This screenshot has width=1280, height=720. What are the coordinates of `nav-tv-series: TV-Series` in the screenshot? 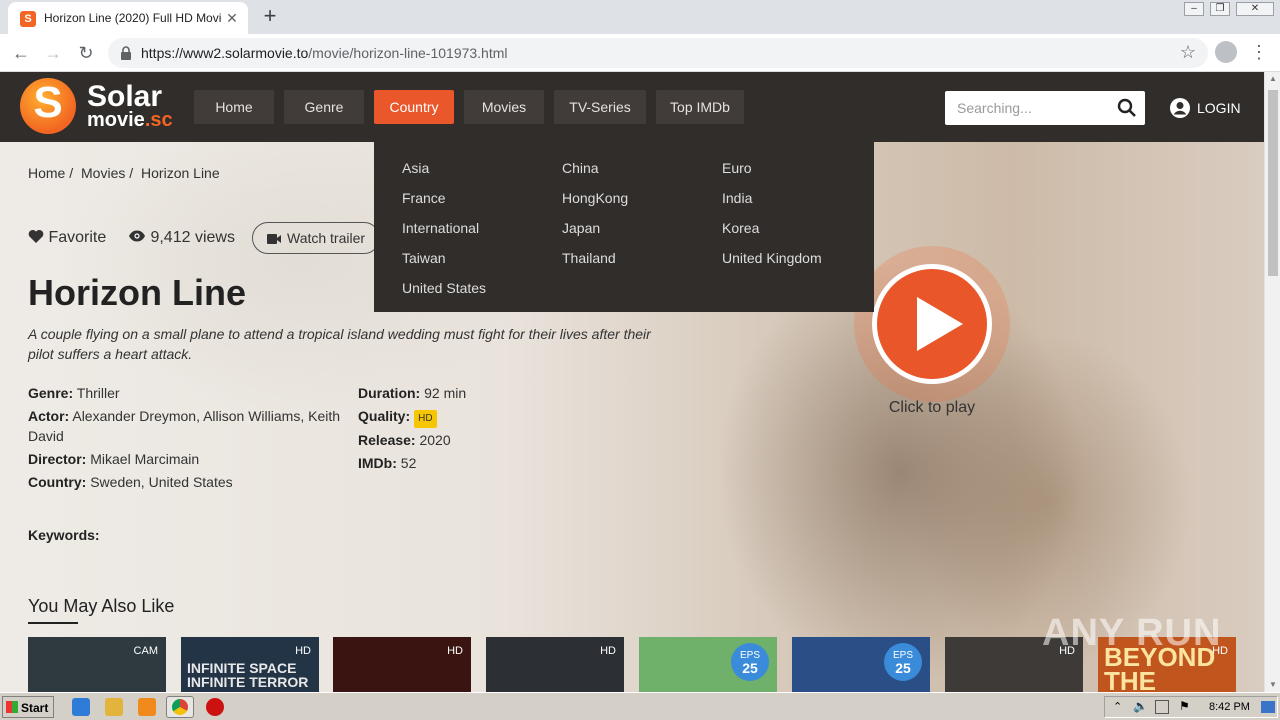 It's located at (600, 107).